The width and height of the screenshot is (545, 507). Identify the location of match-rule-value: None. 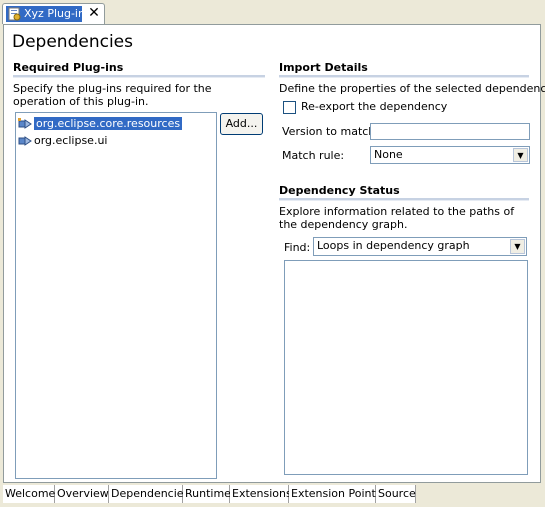
(388, 154).